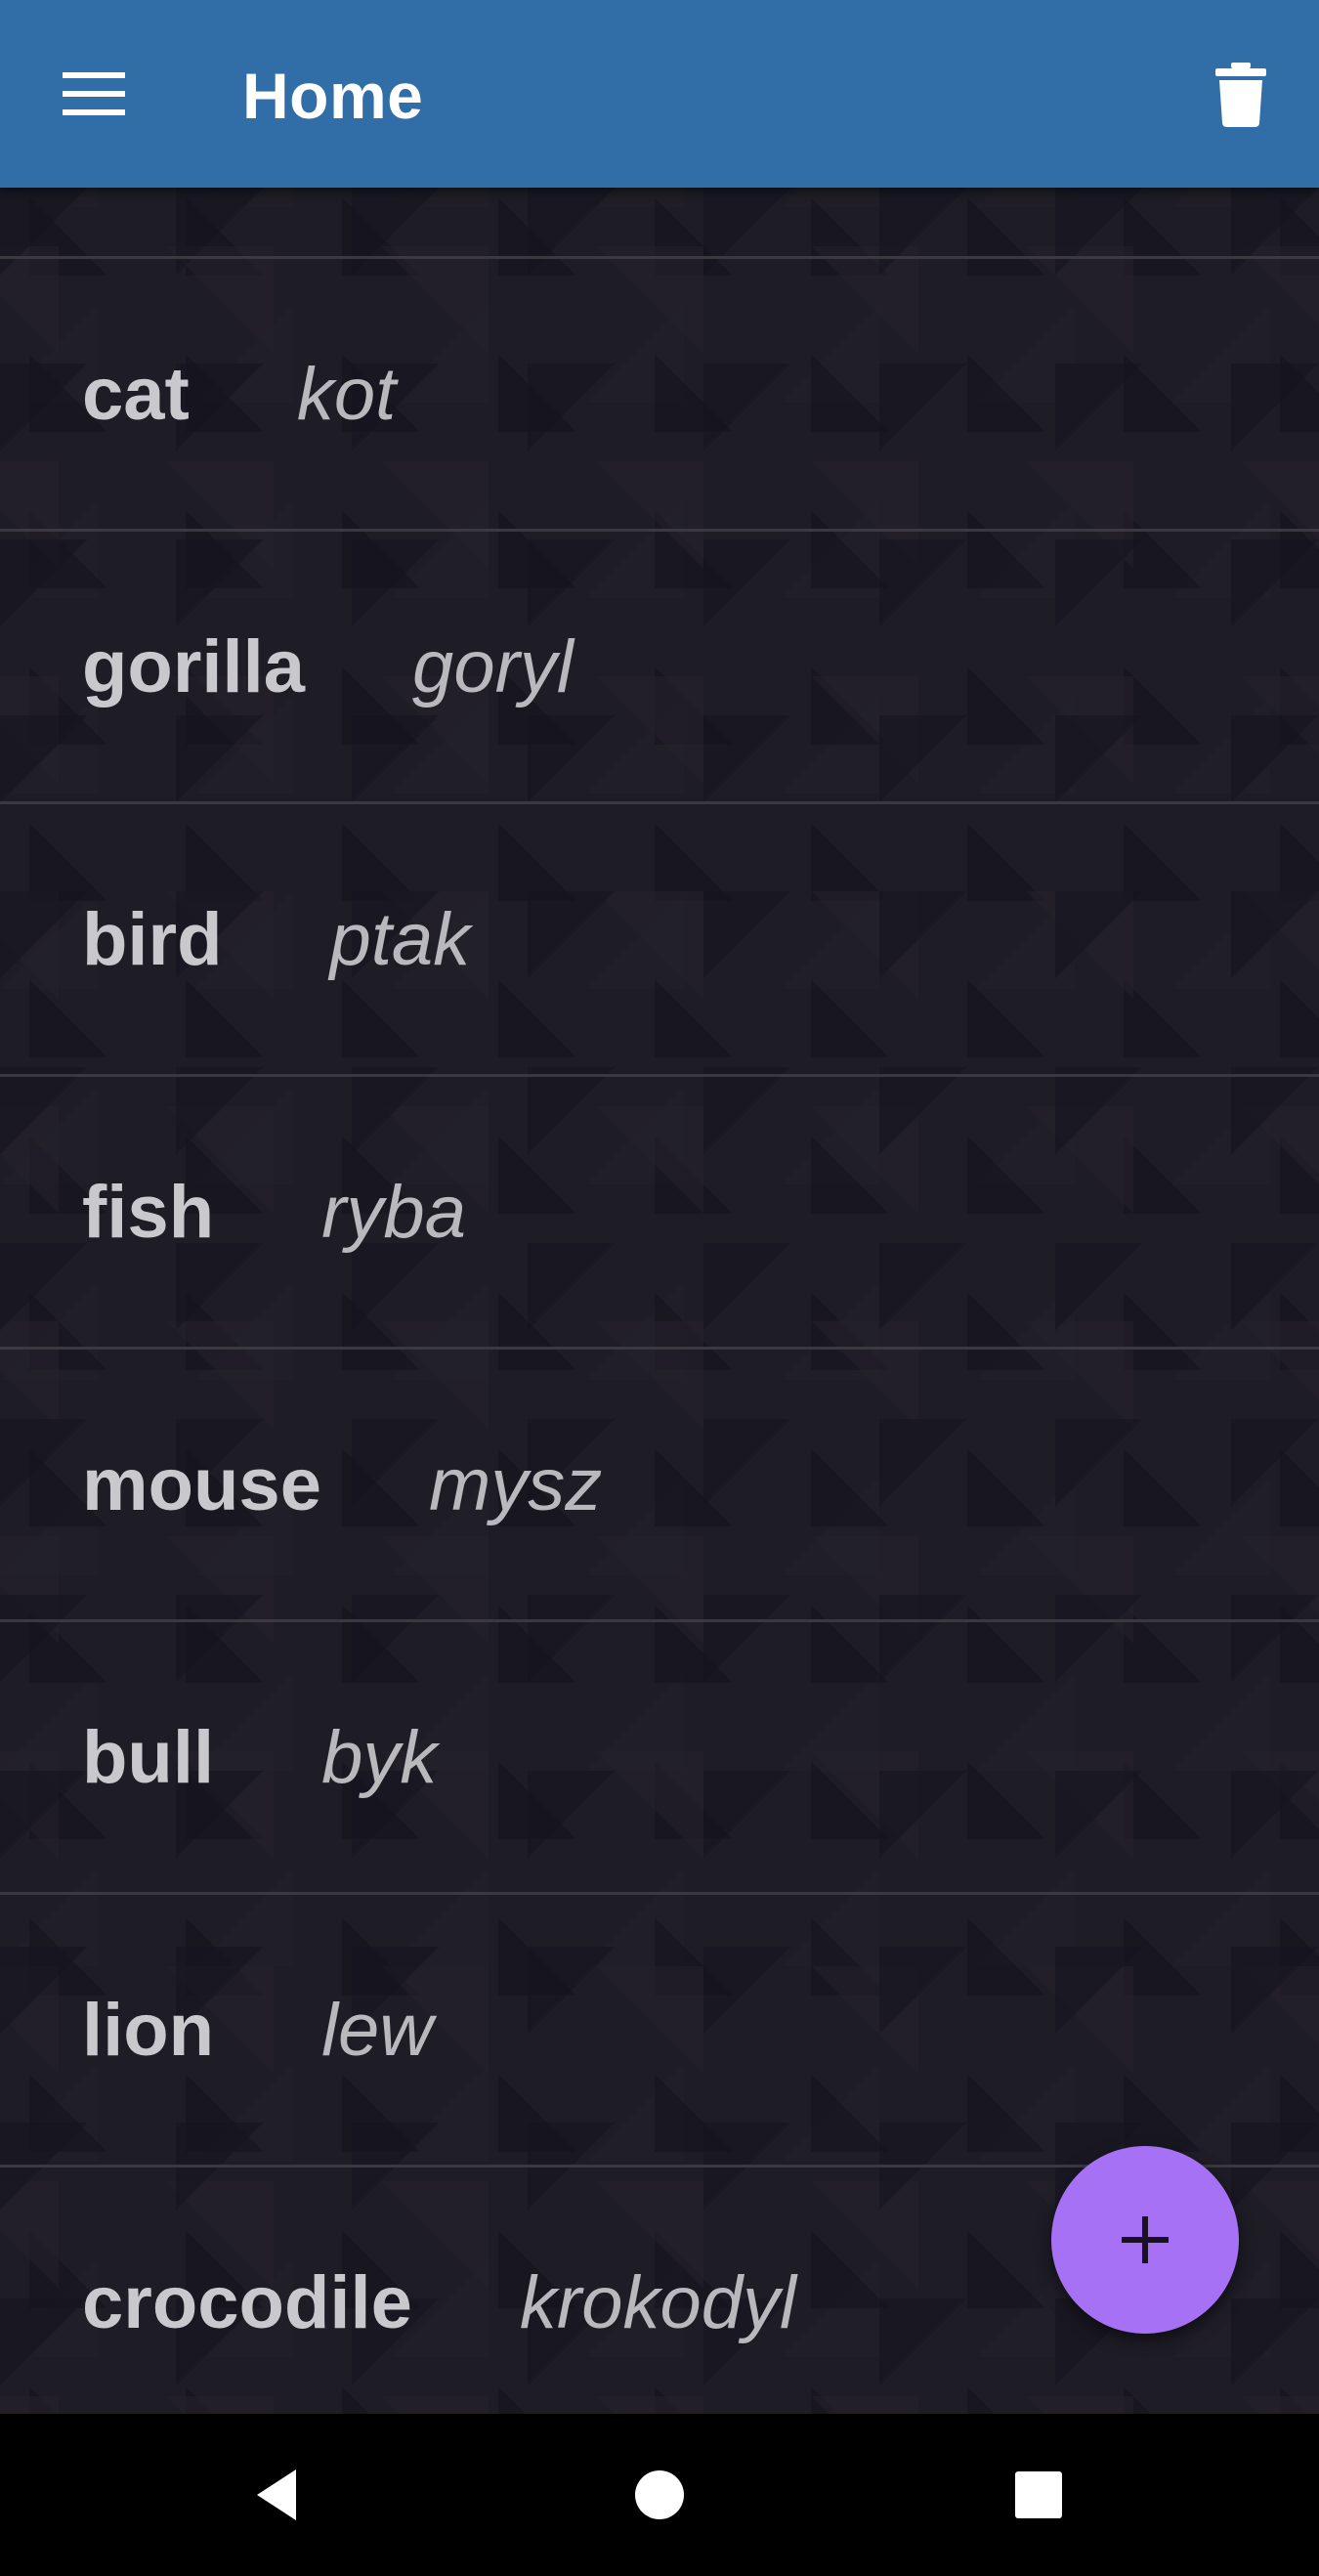 Image resolution: width=1319 pixels, height=2576 pixels. I want to click on word-translation: ptak, so click(400, 939).